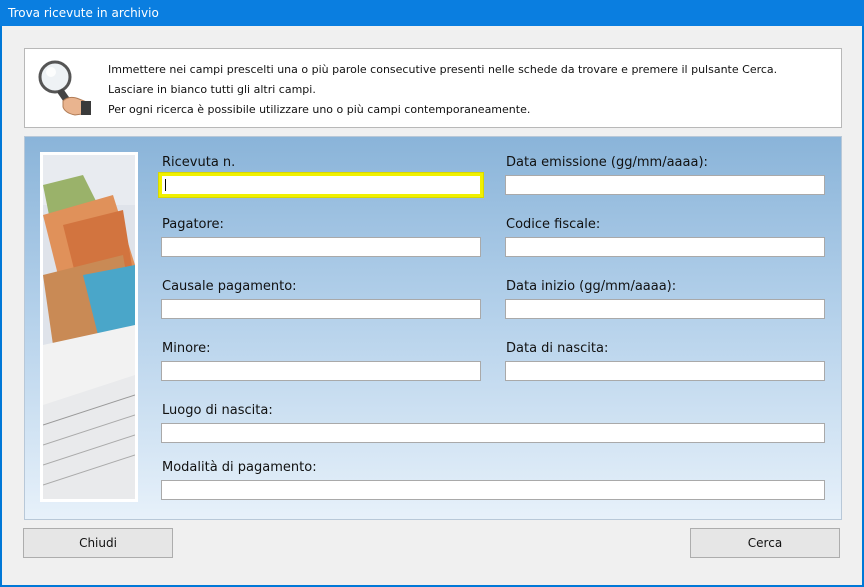  I want to click on label-luogo-nascita: Luogo di nascita:, so click(217, 410).